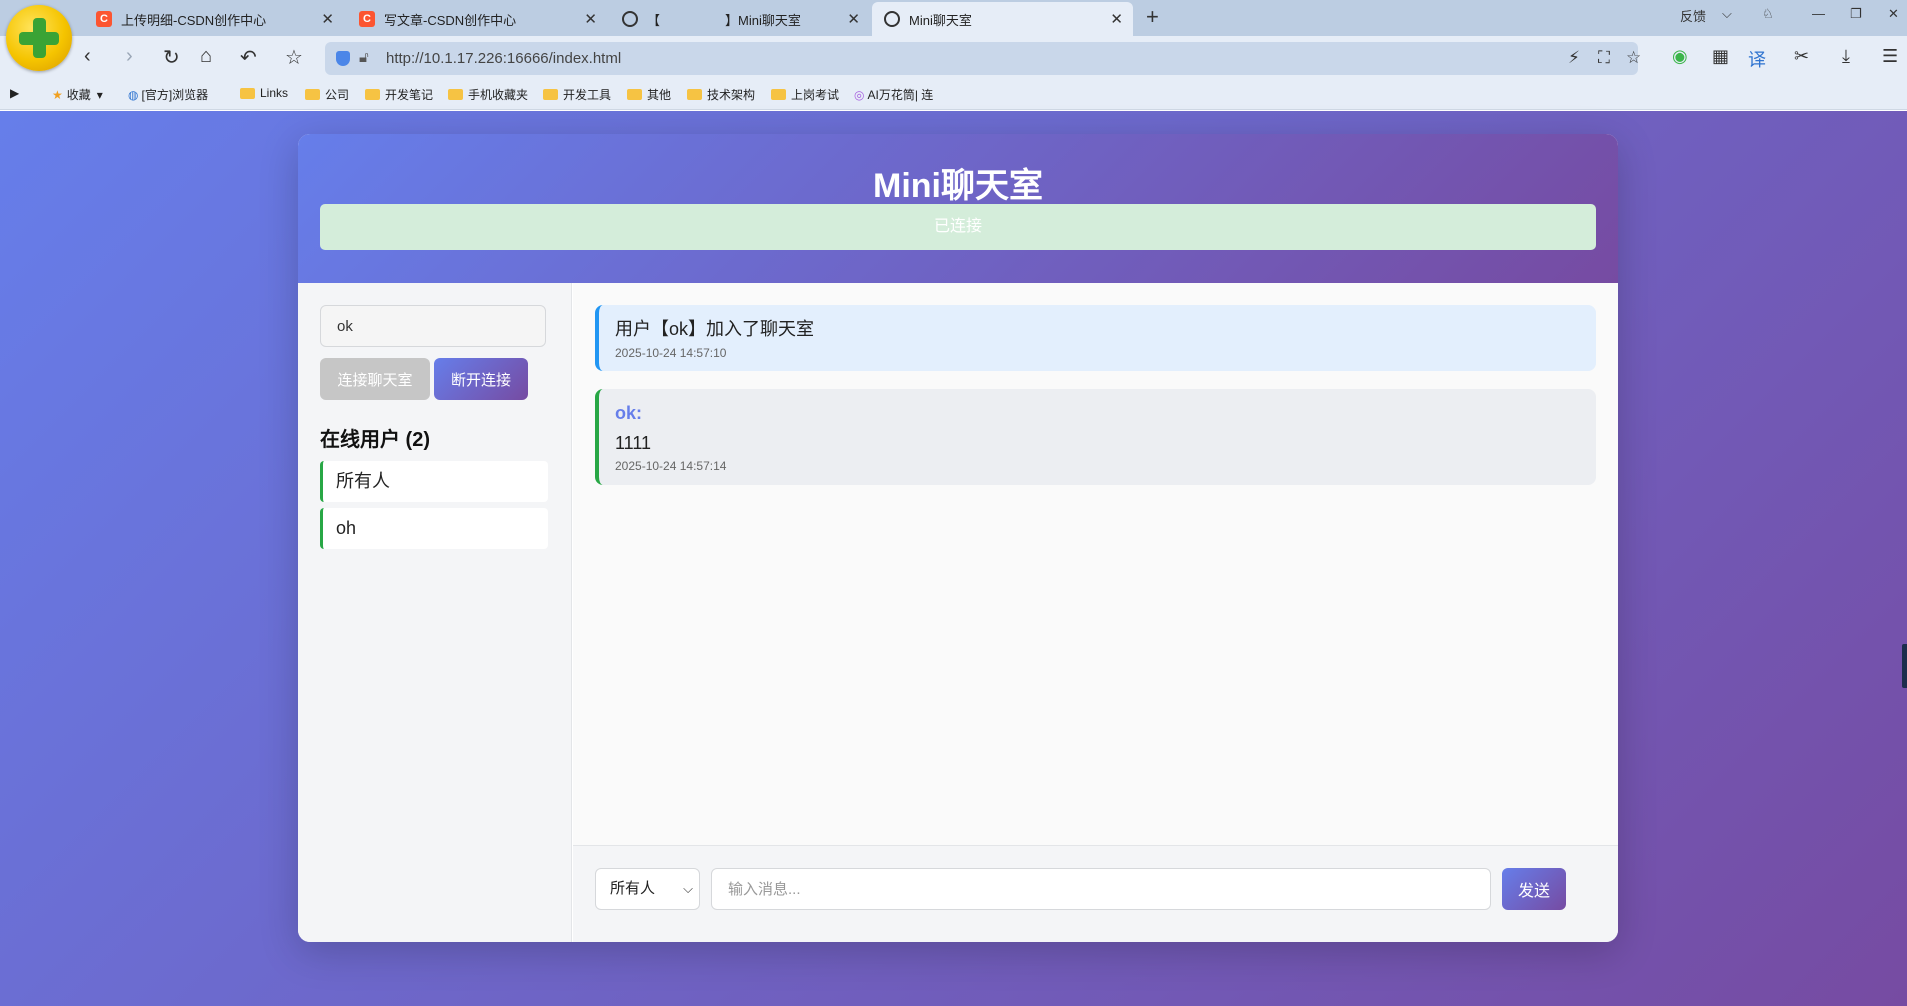 This screenshot has height=1006, width=1907. Describe the element at coordinates (57, 94) in the screenshot. I see `star-icon: ★` at that location.